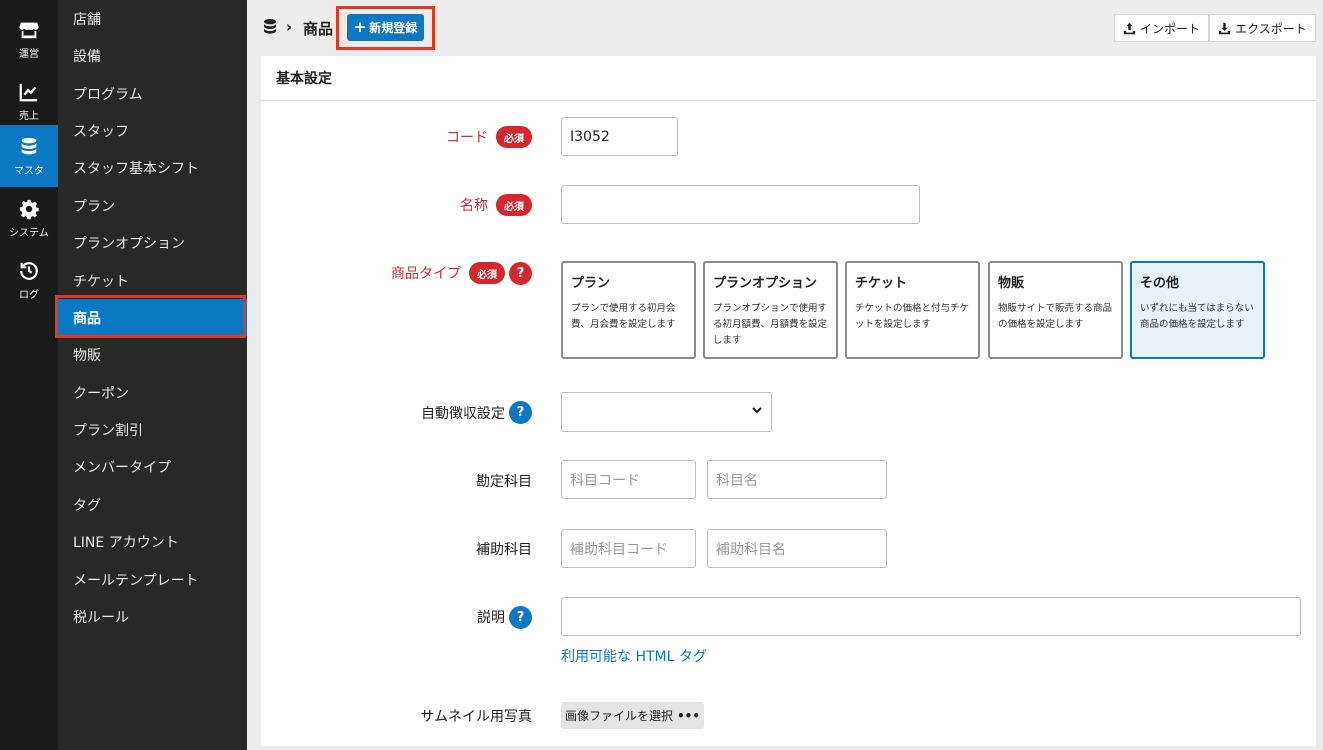 This screenshot has height=750, width=1323. Describe the element at coordinates (150, 316) in the screenshot. I see `highlight-box-product-nav` at that location.